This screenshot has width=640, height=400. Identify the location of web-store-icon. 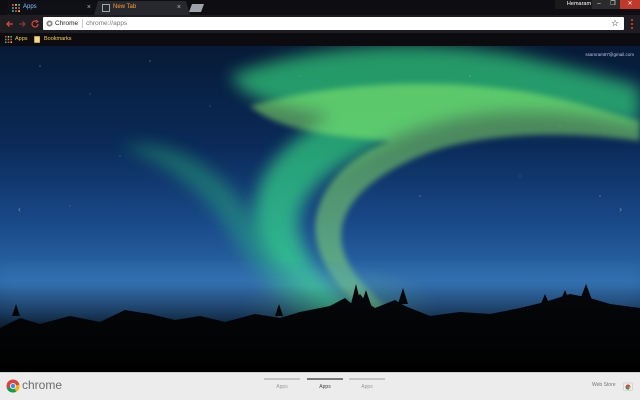
(628, 386).